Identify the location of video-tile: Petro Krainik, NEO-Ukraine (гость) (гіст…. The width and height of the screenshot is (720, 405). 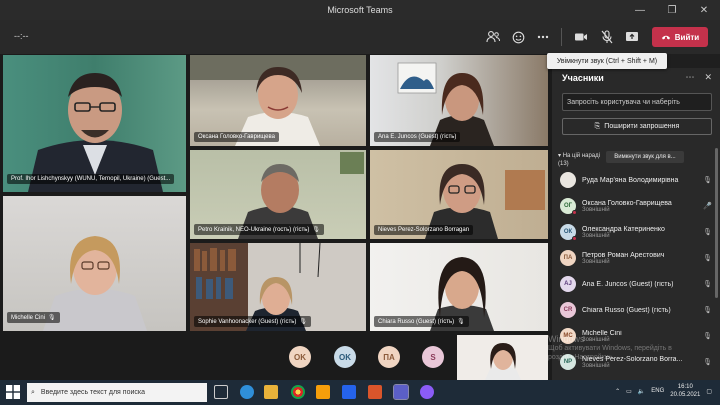
(278, 194).